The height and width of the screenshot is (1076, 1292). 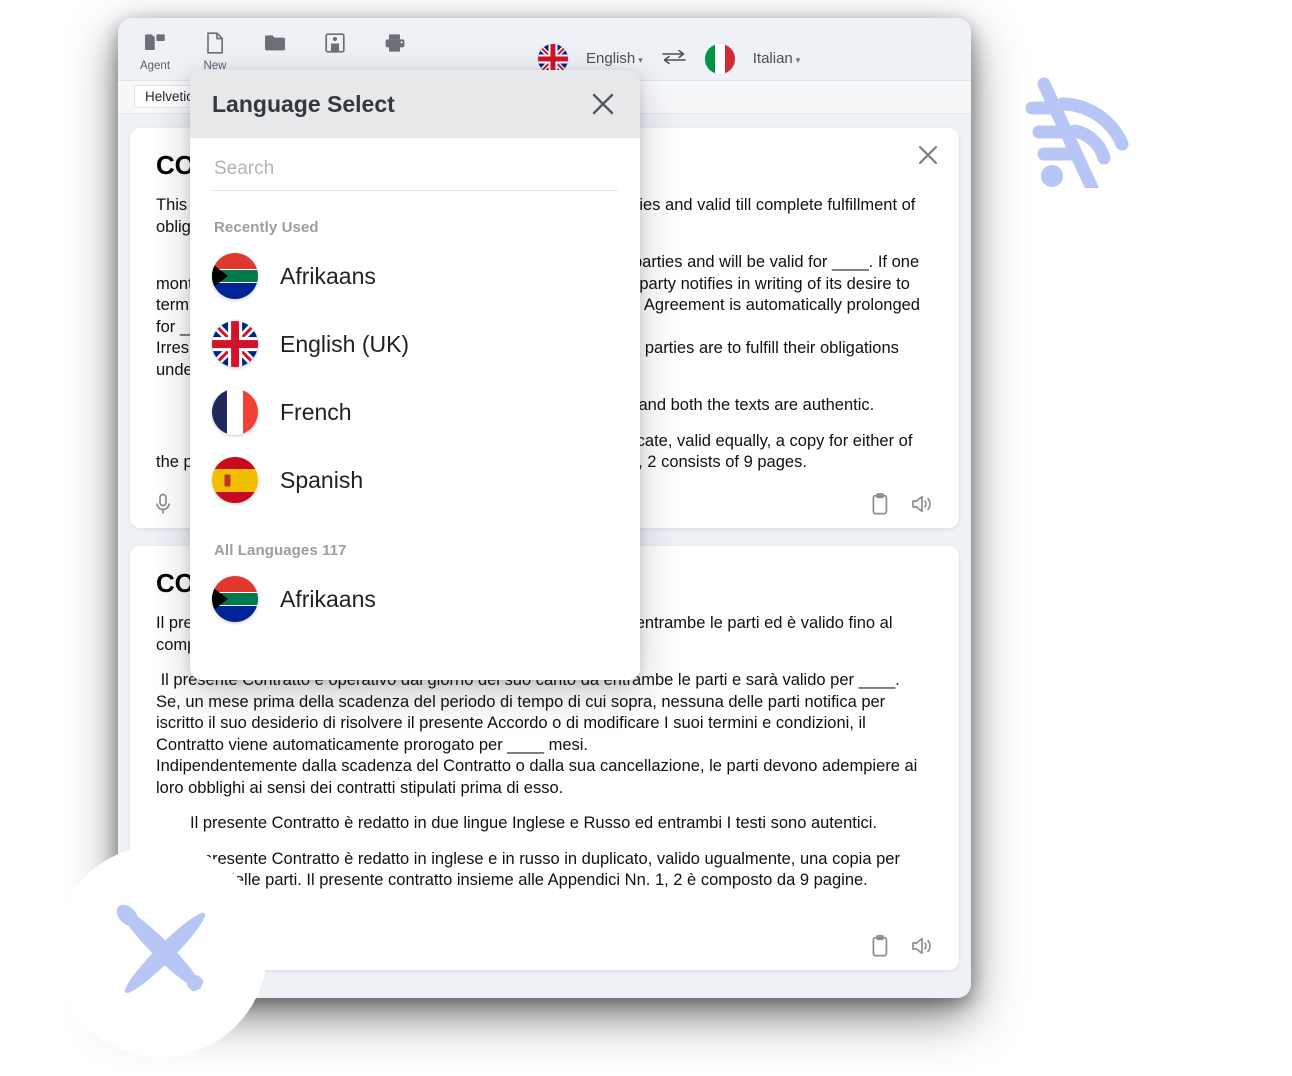 I want to click on language-option-all-afrikaans: Afrikaans, so click(x=415, y=599).